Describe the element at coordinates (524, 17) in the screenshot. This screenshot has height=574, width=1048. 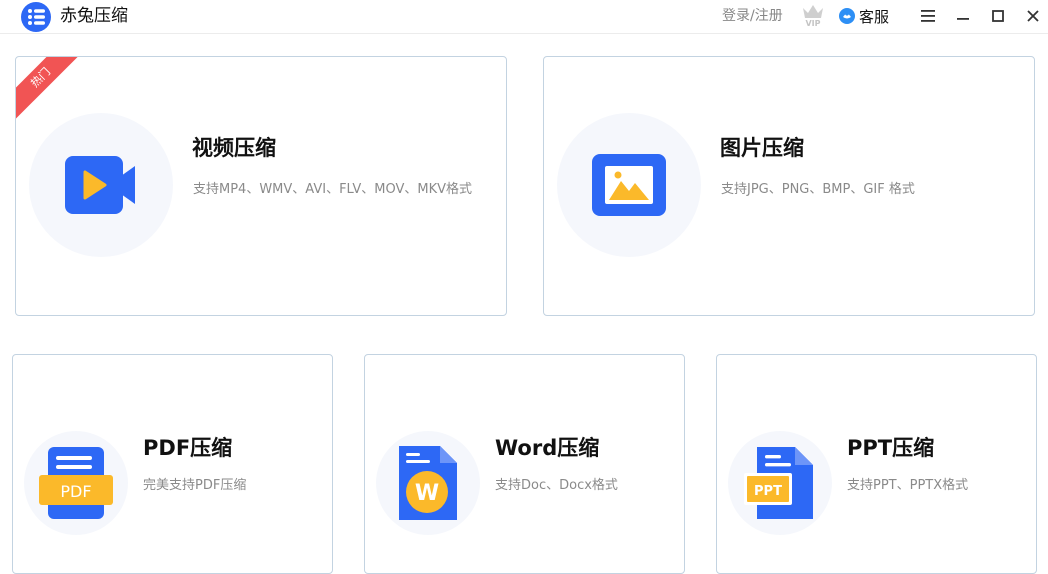
I see `title-bar: 赤兔压缩 登录/注册 VIP 客服` at that location.